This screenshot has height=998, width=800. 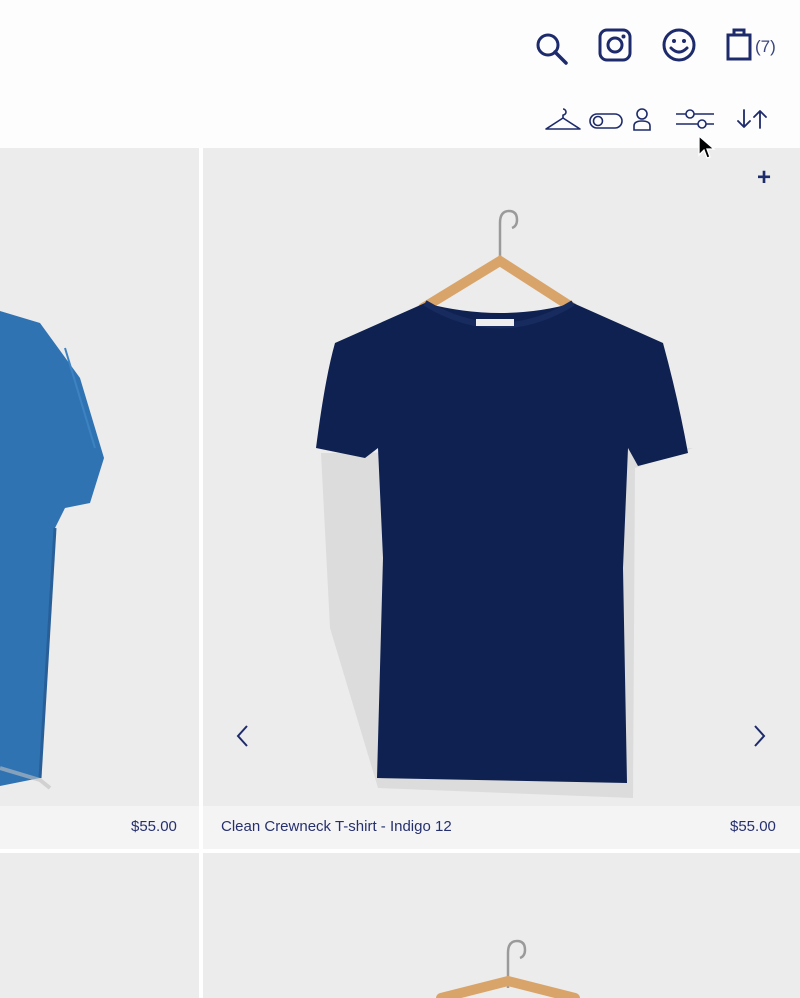 I want to click on product-info: $55.00, so click(x=99, y=827).